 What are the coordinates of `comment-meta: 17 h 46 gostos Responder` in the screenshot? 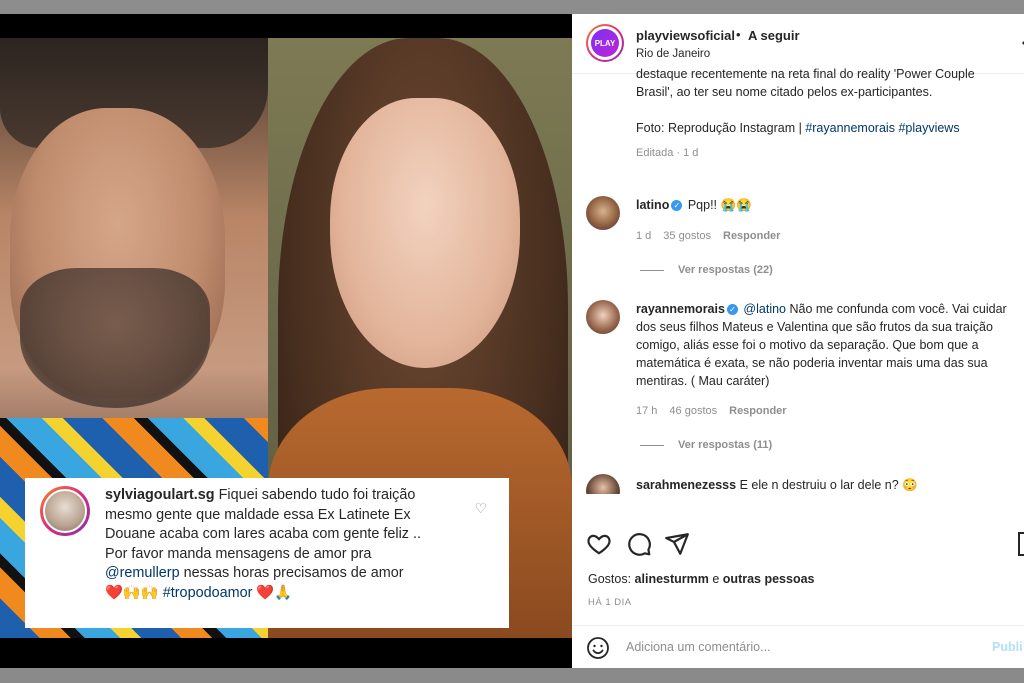 It's located at (711, 411).